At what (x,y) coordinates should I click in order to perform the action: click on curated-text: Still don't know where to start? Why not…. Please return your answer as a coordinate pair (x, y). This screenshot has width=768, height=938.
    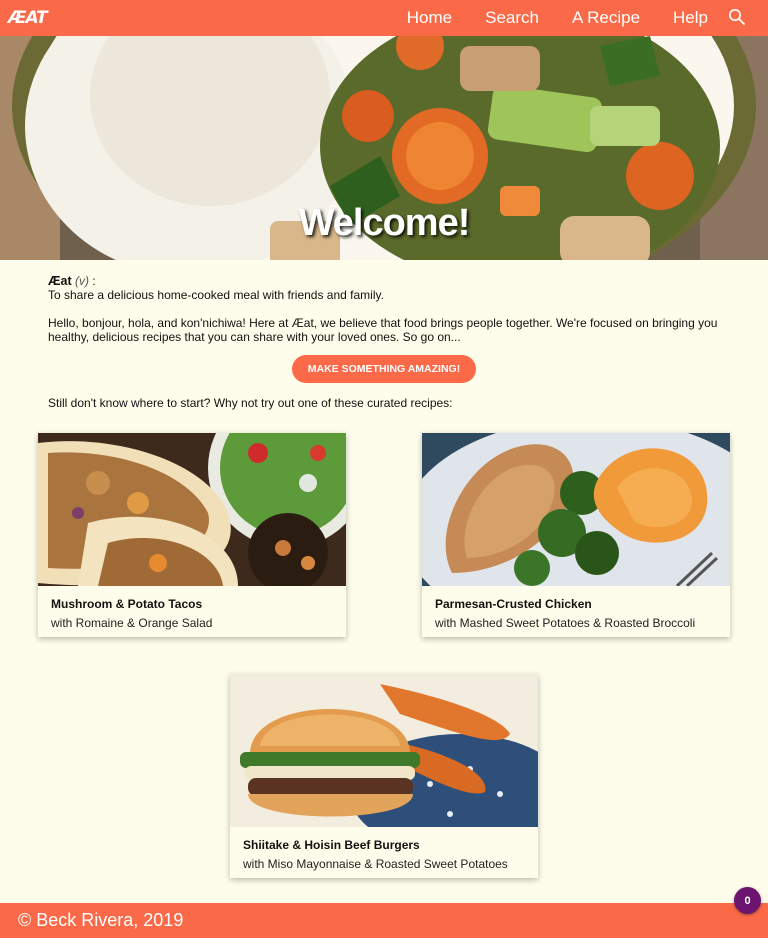
    Looking at the image, I should click on (250, 403).